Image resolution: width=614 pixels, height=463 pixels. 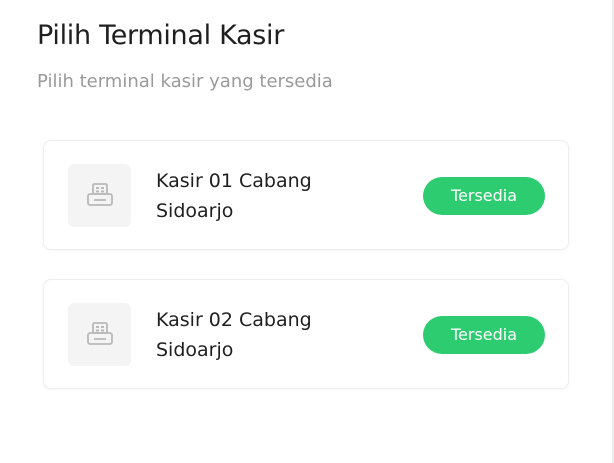 I want to click on page-title: Pilih Terminal Kasir, so click(x=161, y=35).